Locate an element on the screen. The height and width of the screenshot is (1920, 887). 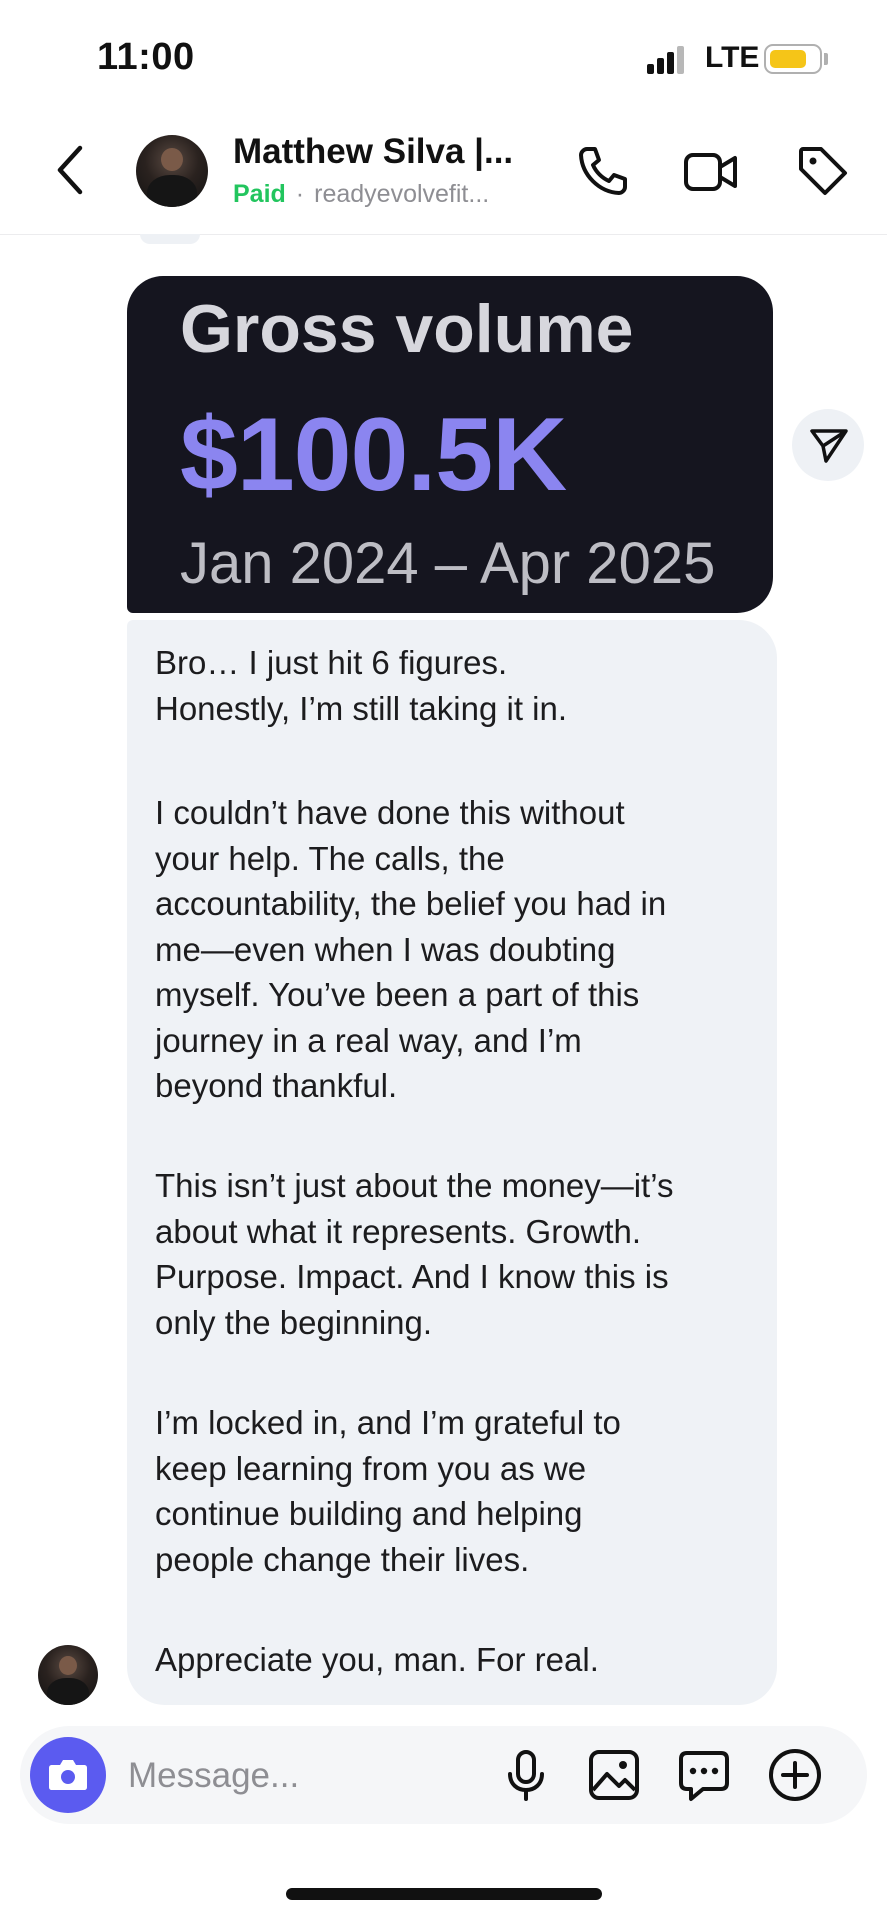
message-line: Appreciate you, man. For real. is located at coordinates (377, 1659).